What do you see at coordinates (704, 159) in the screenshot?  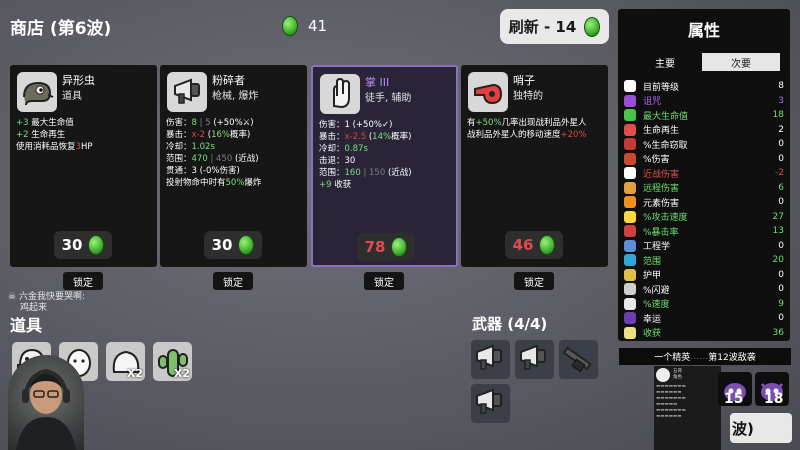 I see `stat-row: %伤害 0` at bounding box center [704, 159].